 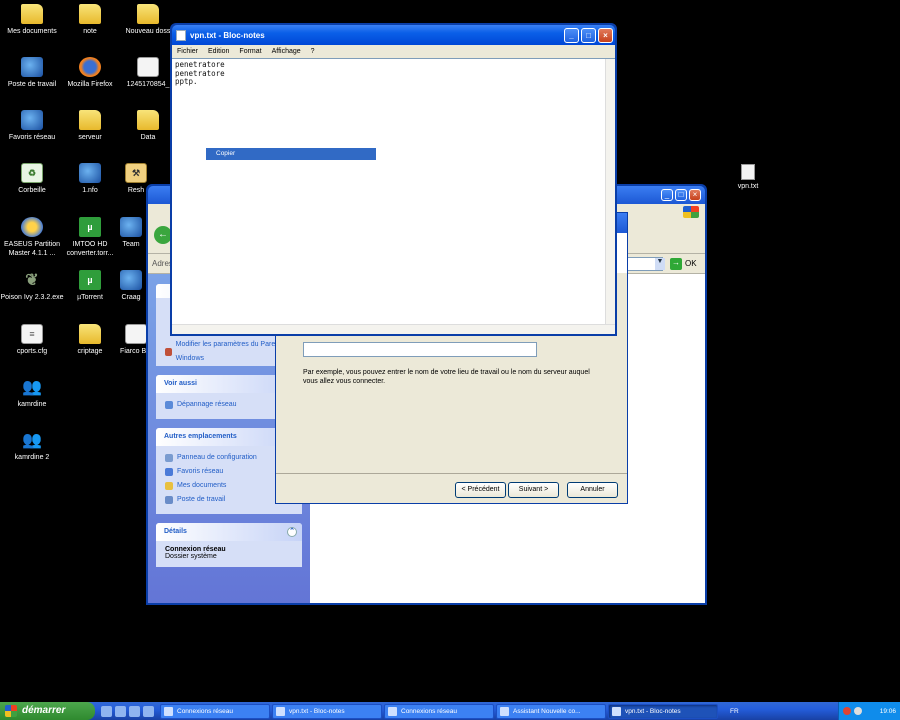 I want to click on horizontal-scrollbar, so click(x=393, y=329).